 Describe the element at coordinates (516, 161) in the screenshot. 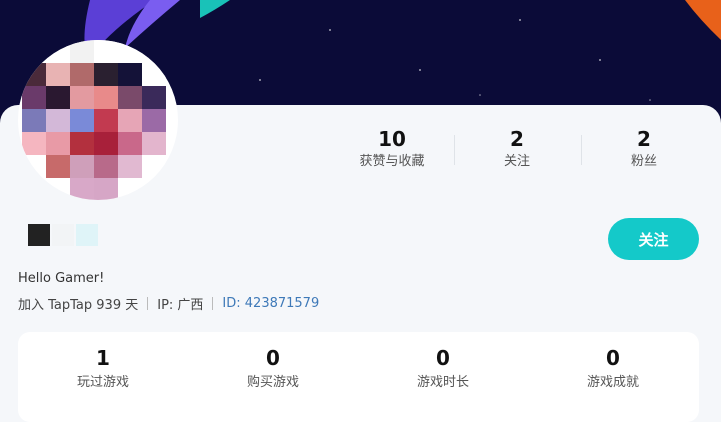

I see `stat-label: 关注` at that location.